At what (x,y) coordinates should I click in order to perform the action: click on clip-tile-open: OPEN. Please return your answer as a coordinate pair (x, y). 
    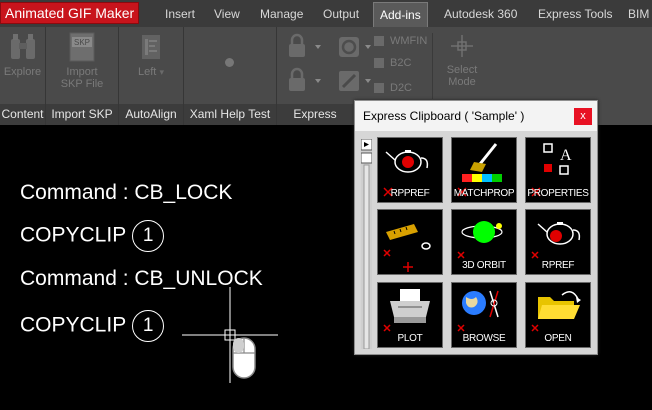
    Looking at the image, I should click on (558, 315).